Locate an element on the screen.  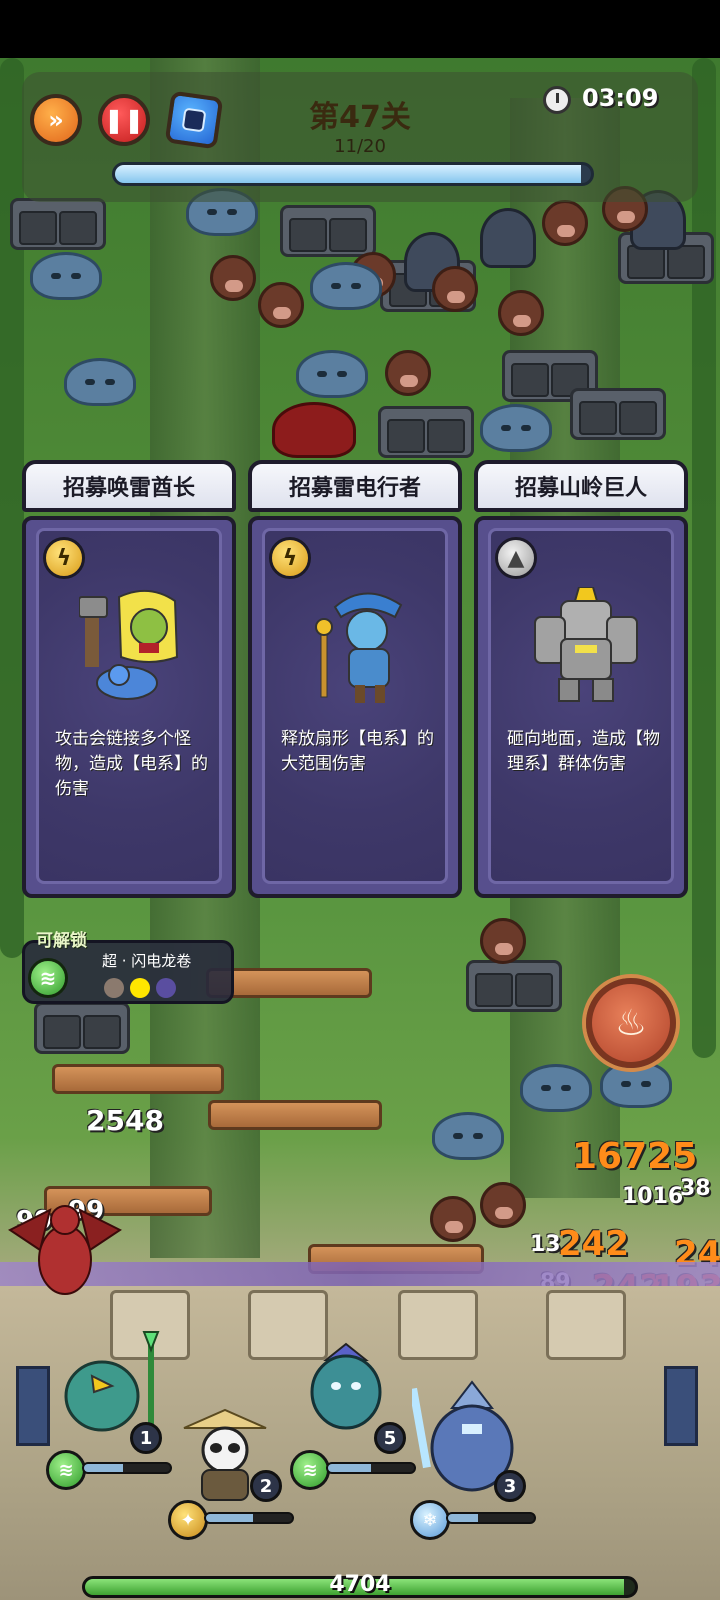
damage-number: 16725 is located at coordinates (635, 1156).